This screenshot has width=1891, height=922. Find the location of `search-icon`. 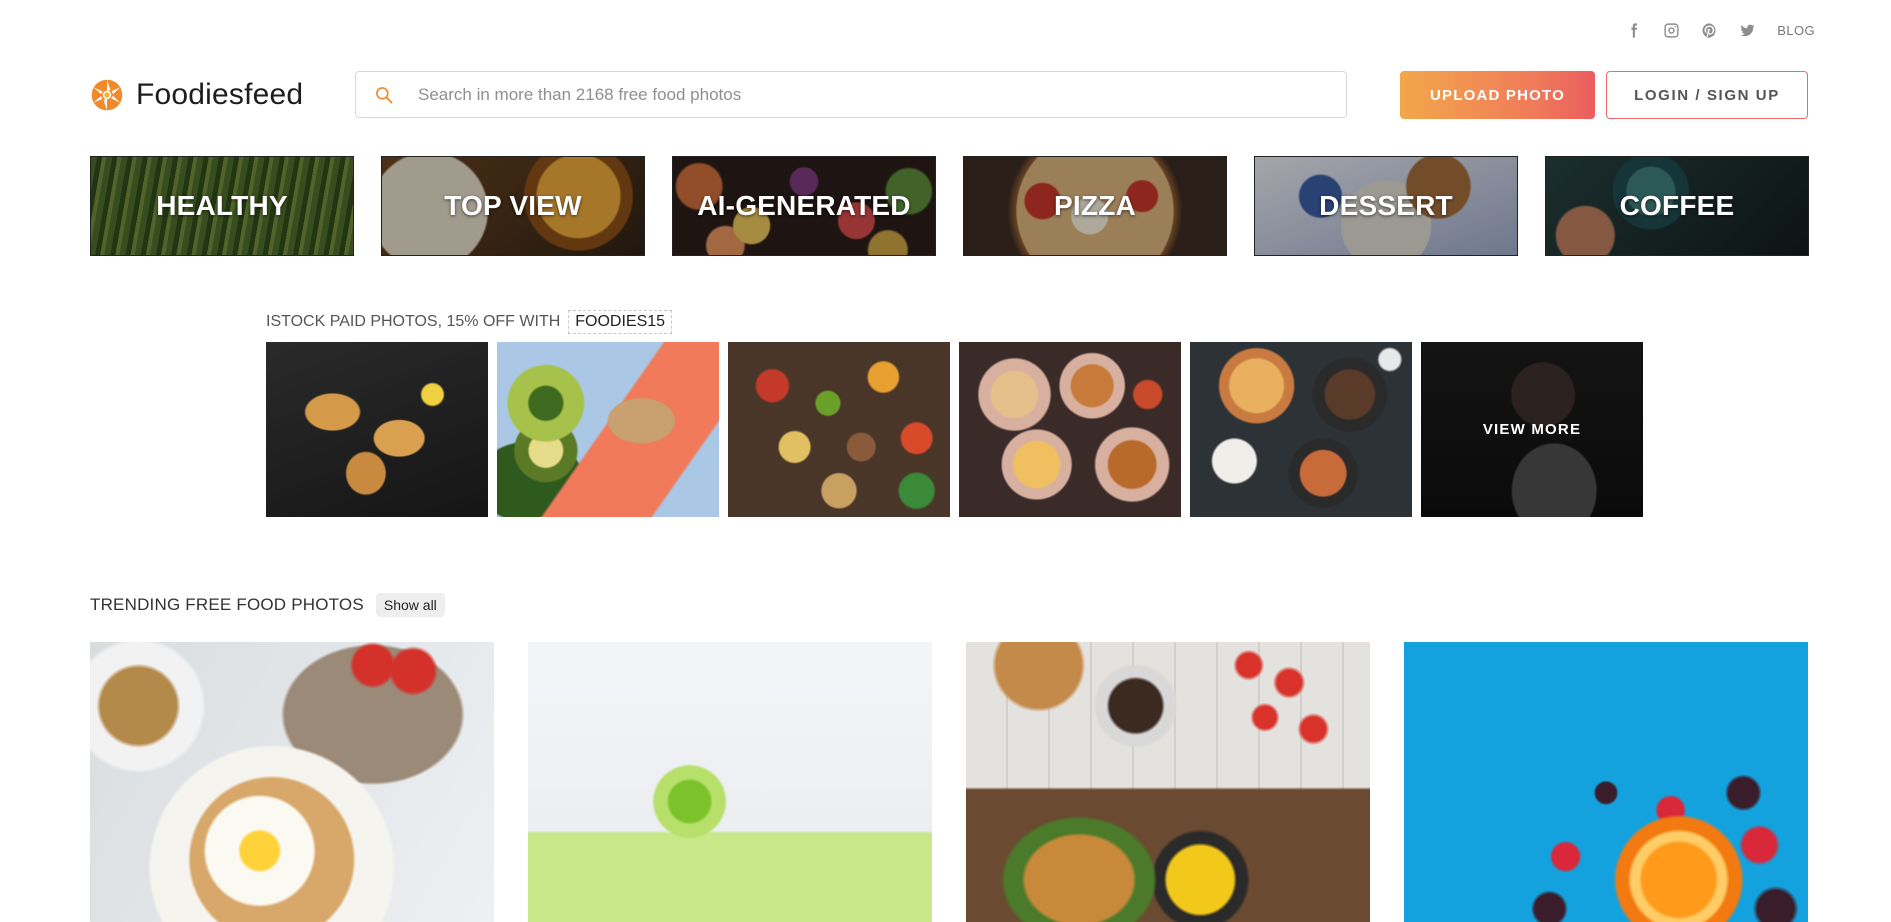

search-icon is located at coordinates (384, 95).